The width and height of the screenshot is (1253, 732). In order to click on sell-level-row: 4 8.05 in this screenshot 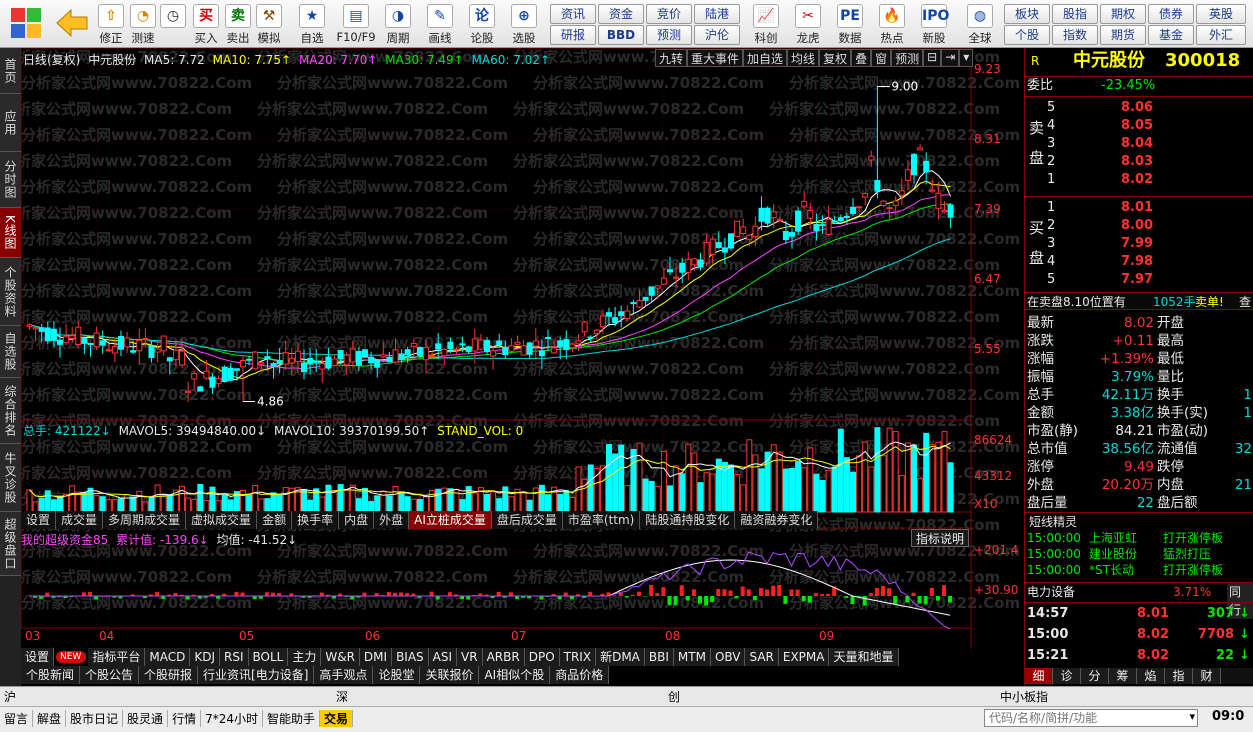, I will do `click(1139, 126)`.